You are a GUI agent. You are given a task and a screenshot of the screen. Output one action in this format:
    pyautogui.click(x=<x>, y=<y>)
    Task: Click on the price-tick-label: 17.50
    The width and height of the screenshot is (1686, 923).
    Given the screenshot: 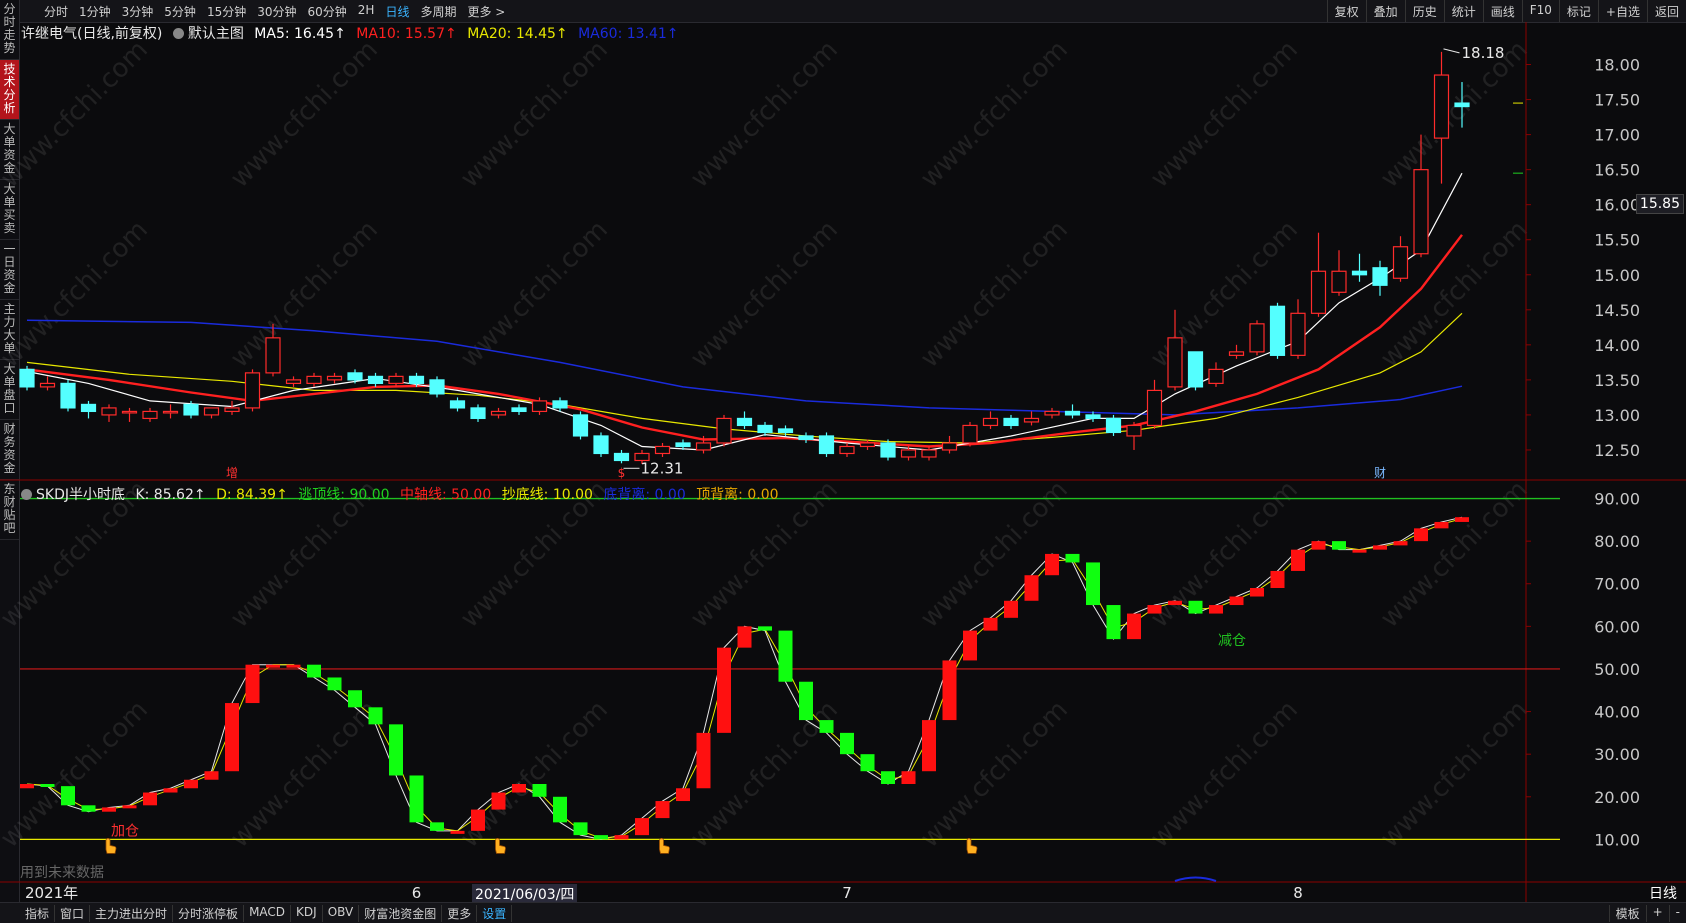 What is the action you would take?
    pyautogui.click(x=1617, y=100)
    